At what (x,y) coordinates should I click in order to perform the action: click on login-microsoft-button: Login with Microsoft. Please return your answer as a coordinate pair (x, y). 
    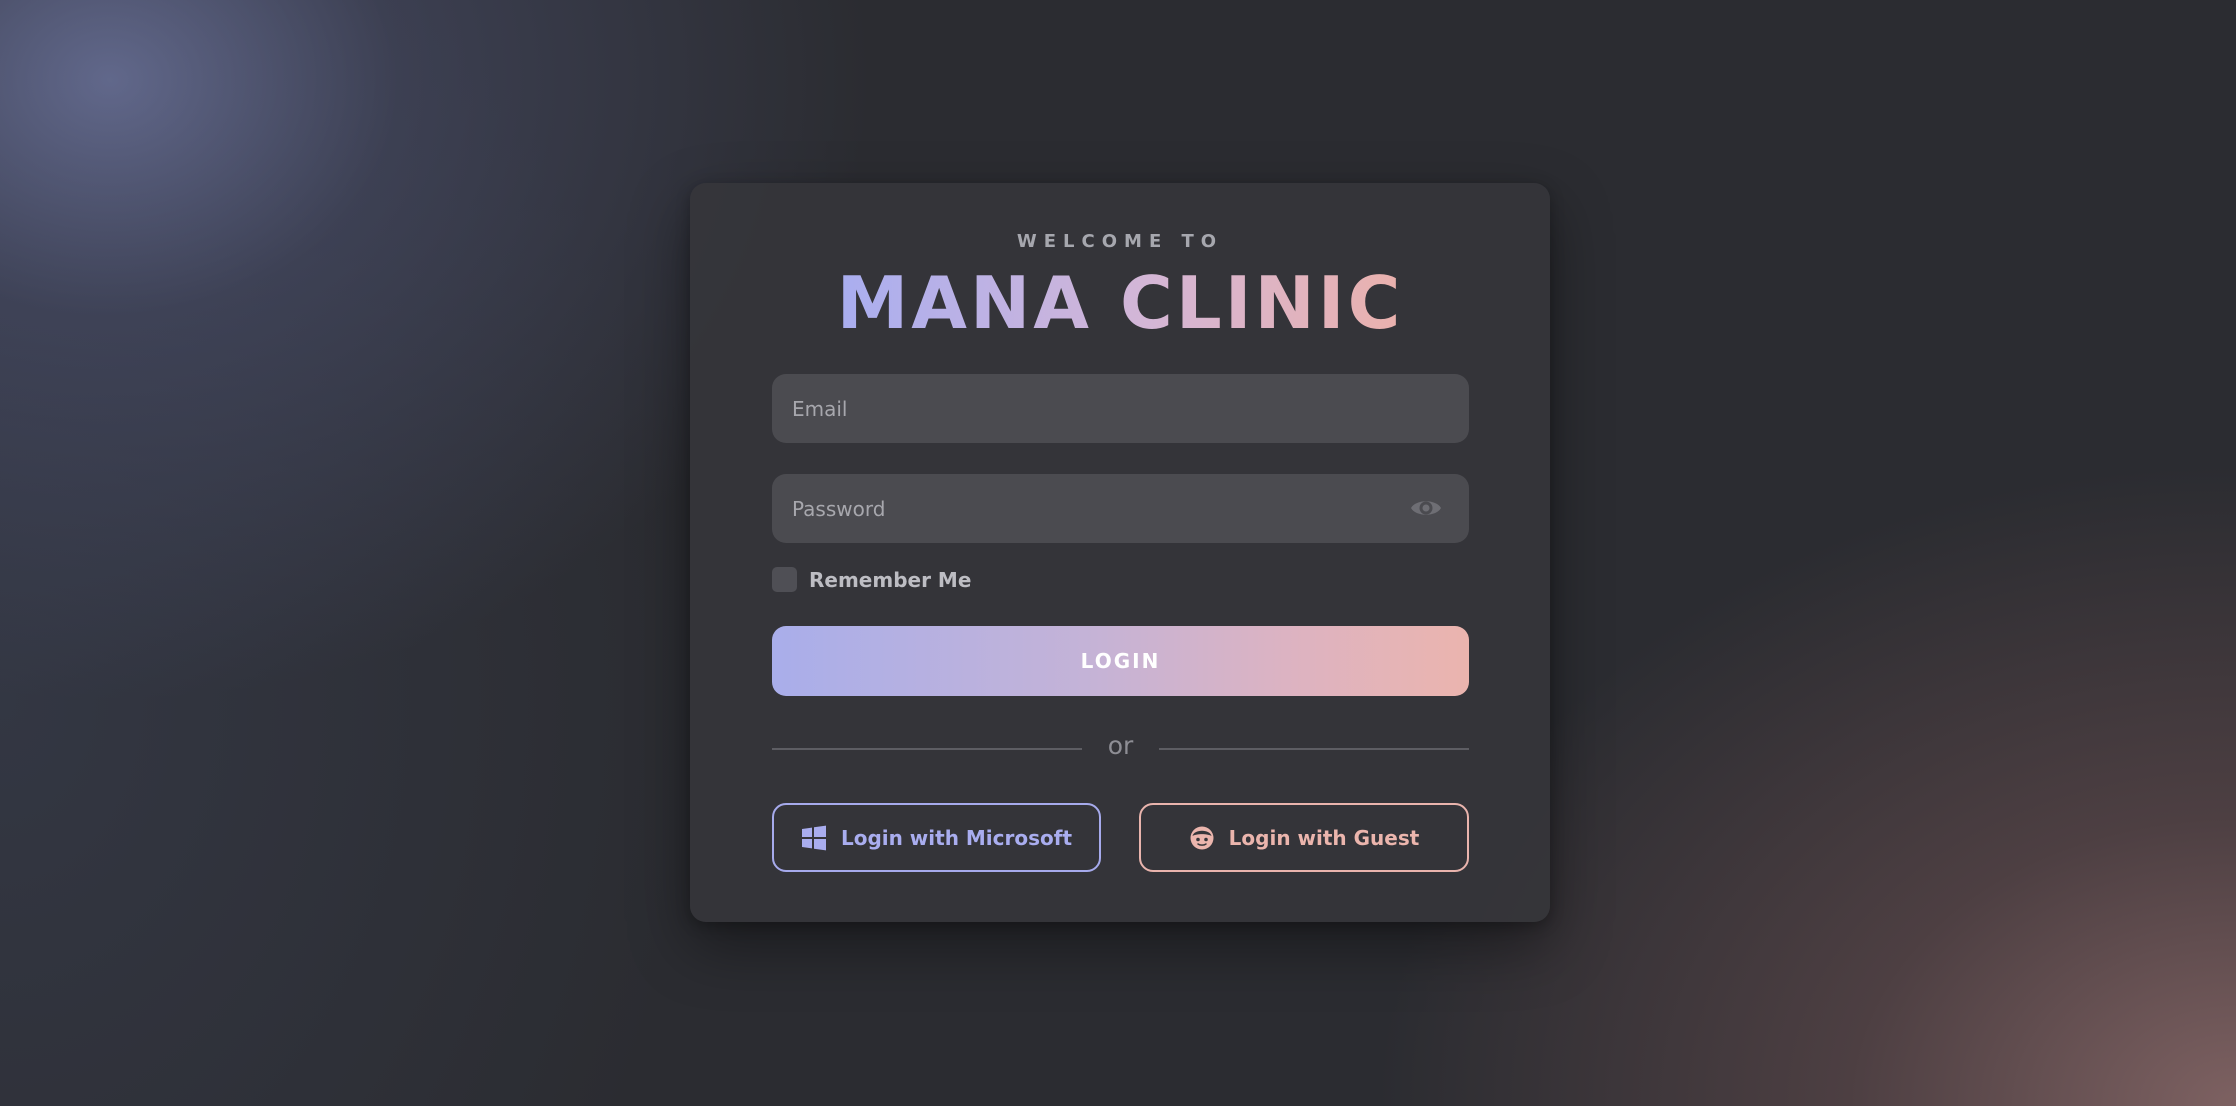
    Looking at the image, I should click on (936, 837).